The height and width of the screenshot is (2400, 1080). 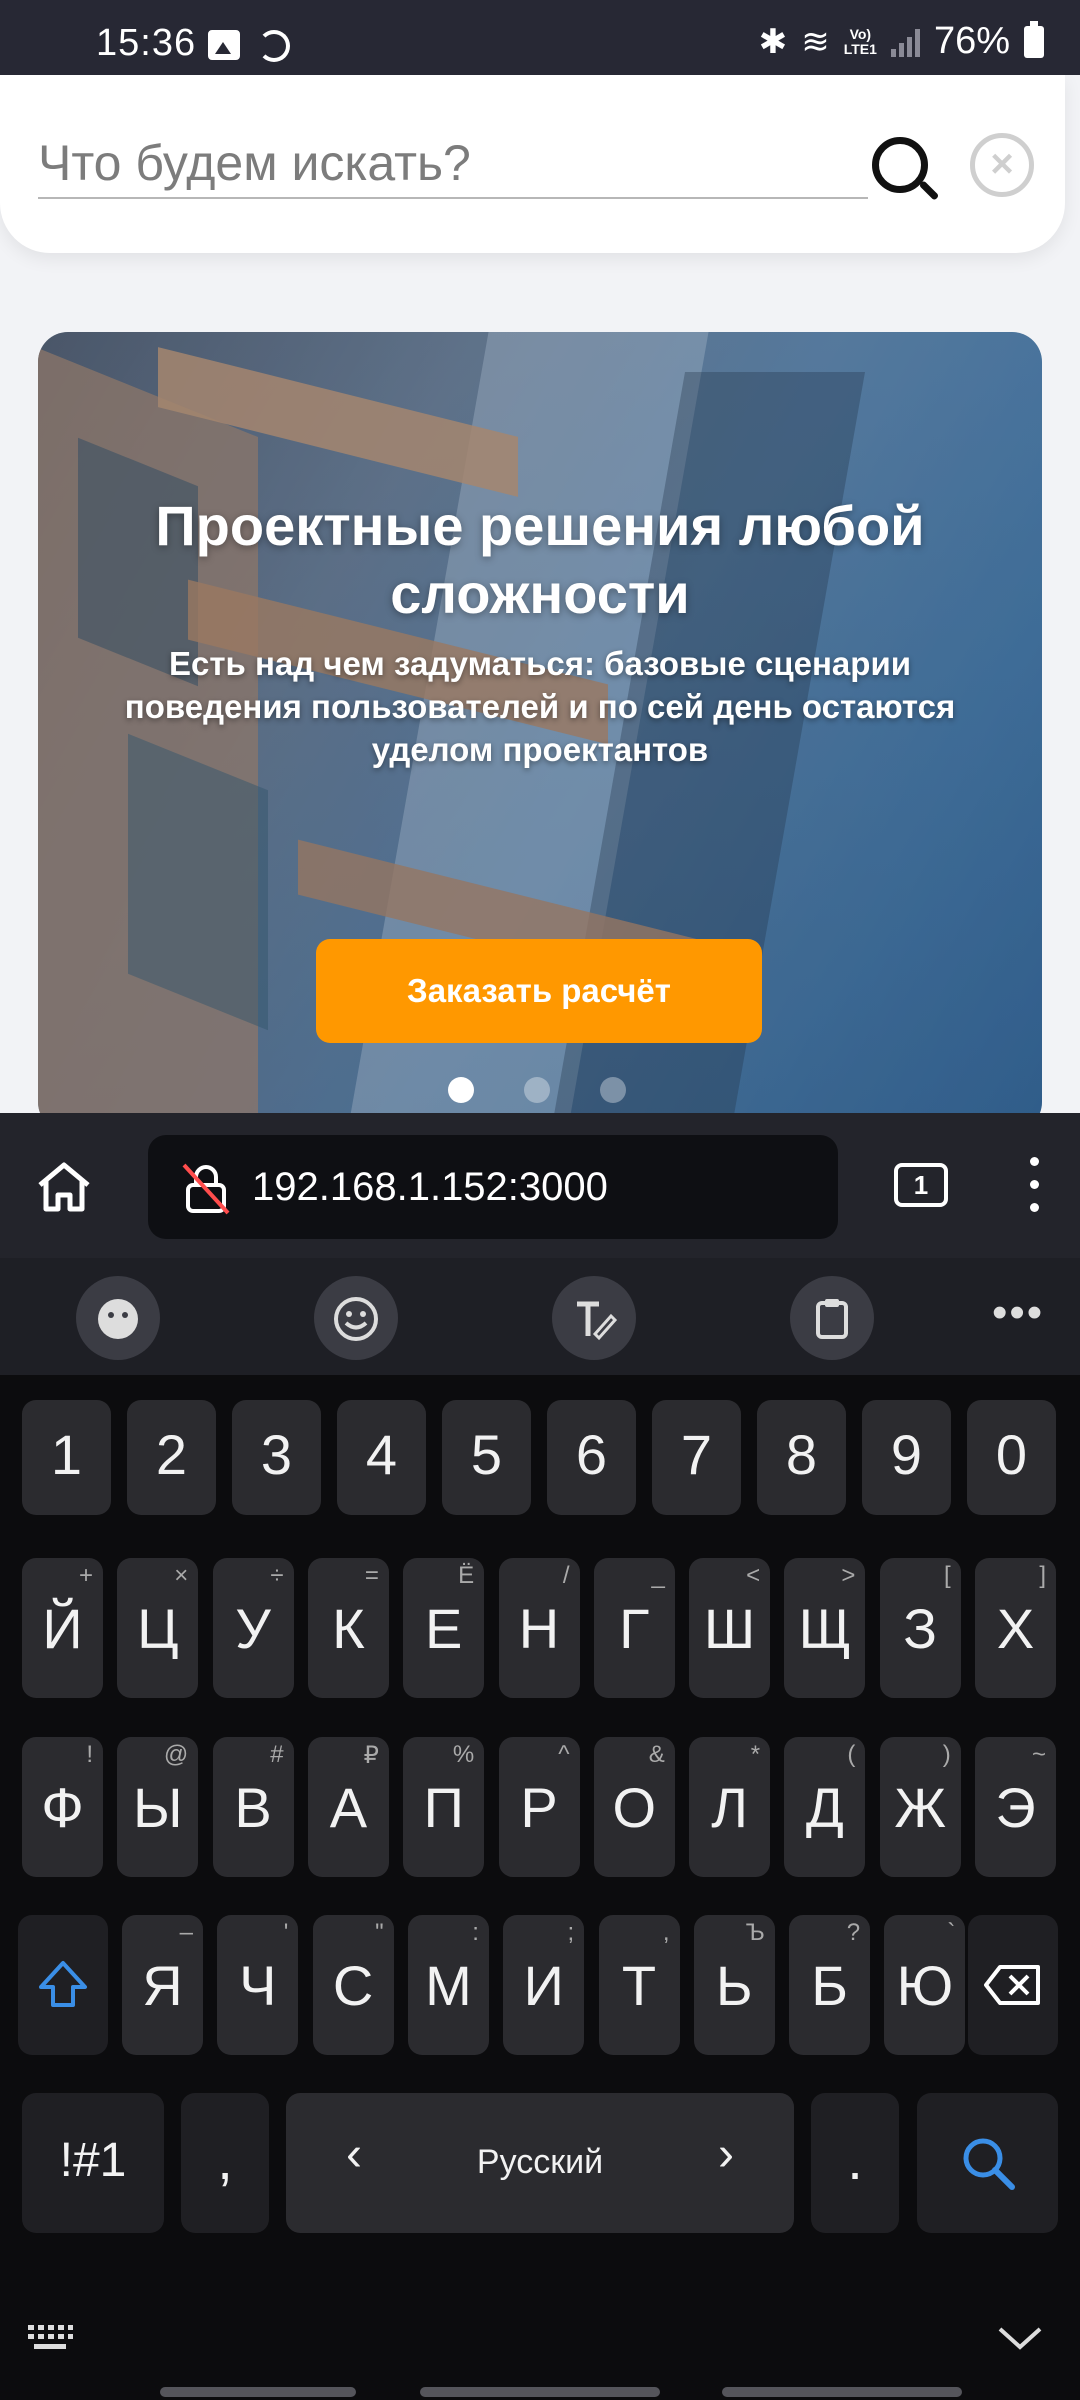 I want to click on key-secondary-label: >, so click(x=848, y=1575).